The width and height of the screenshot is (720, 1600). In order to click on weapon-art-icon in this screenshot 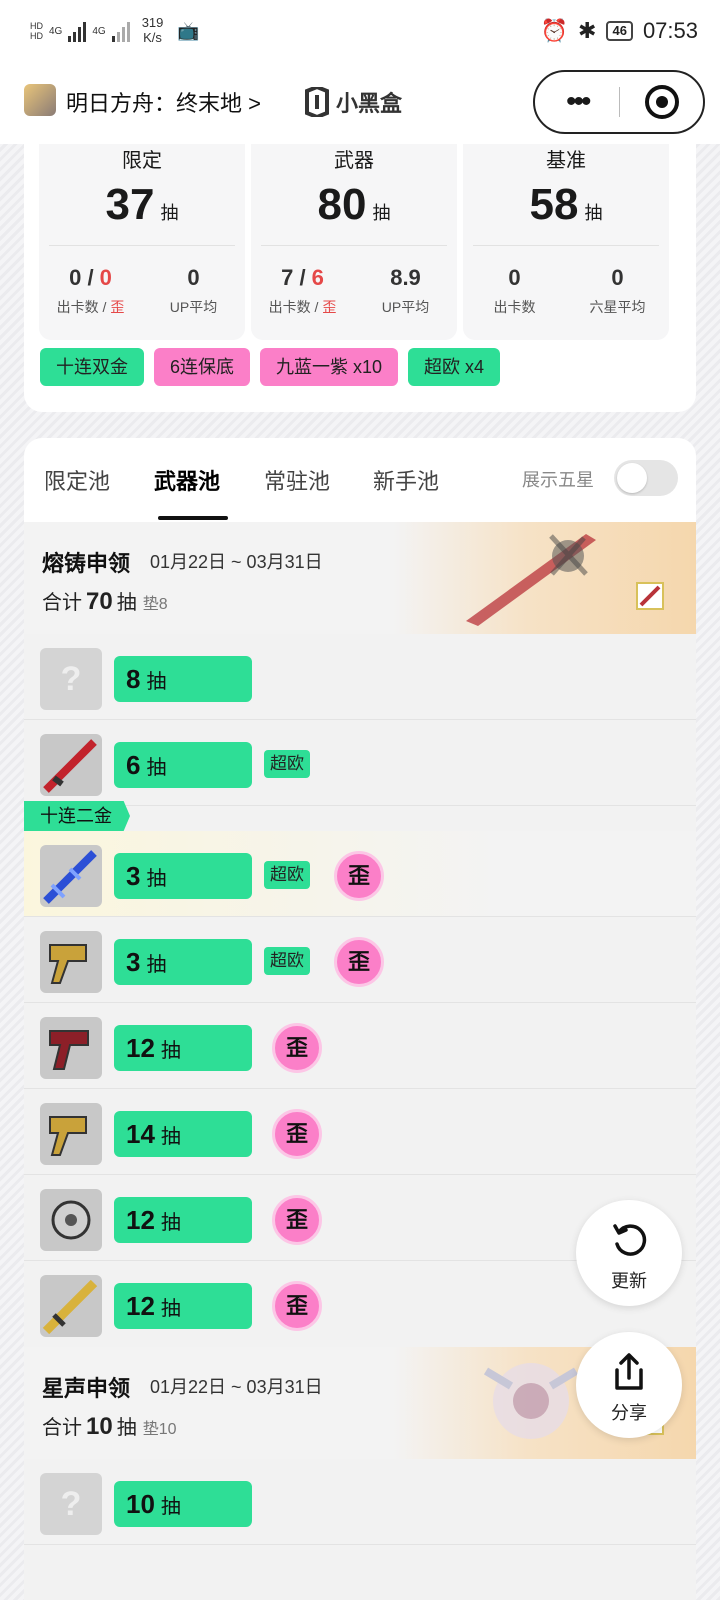, I will do `click(531, 580)`.